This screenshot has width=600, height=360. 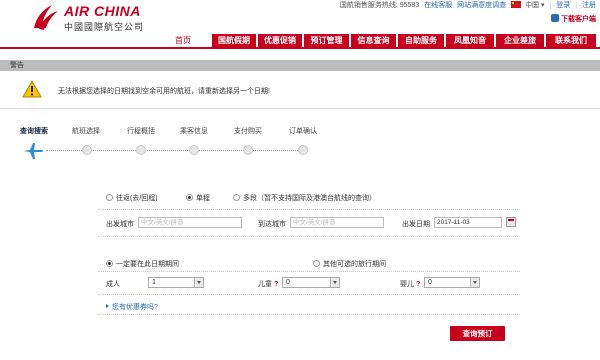 I want to click on airplane-icon, so click(x=33, y=151).